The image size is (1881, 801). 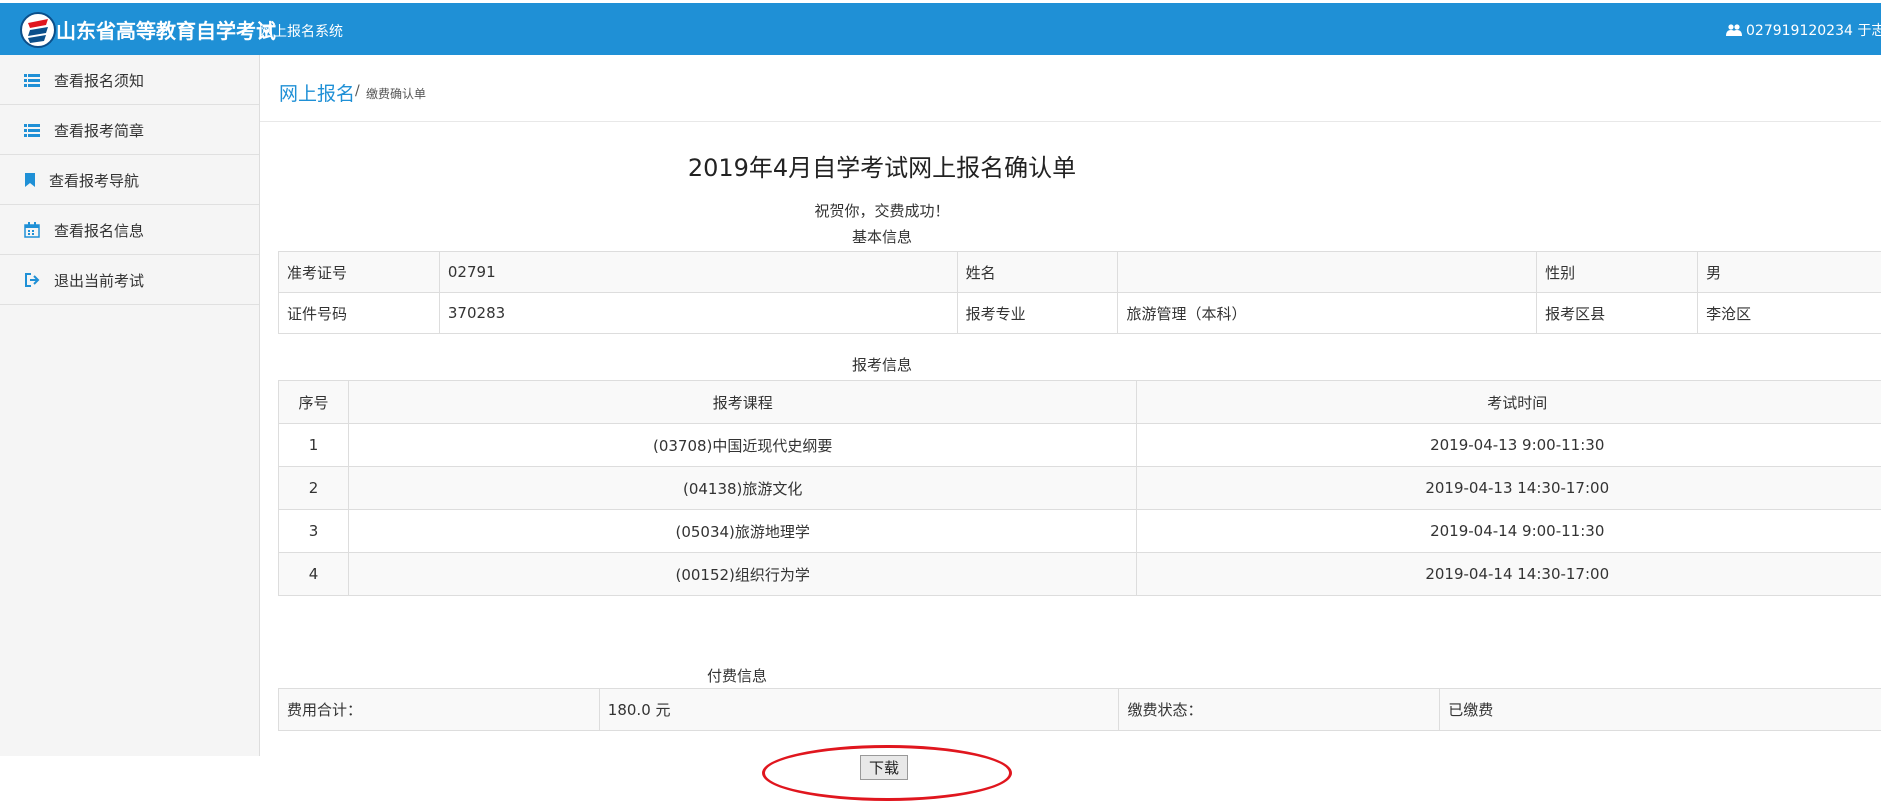 What do you see at coordinates (1327, 313) in the screenshot?
I see `value-cell: 旅游管理（本科）` at bounding box center [1327, 313].